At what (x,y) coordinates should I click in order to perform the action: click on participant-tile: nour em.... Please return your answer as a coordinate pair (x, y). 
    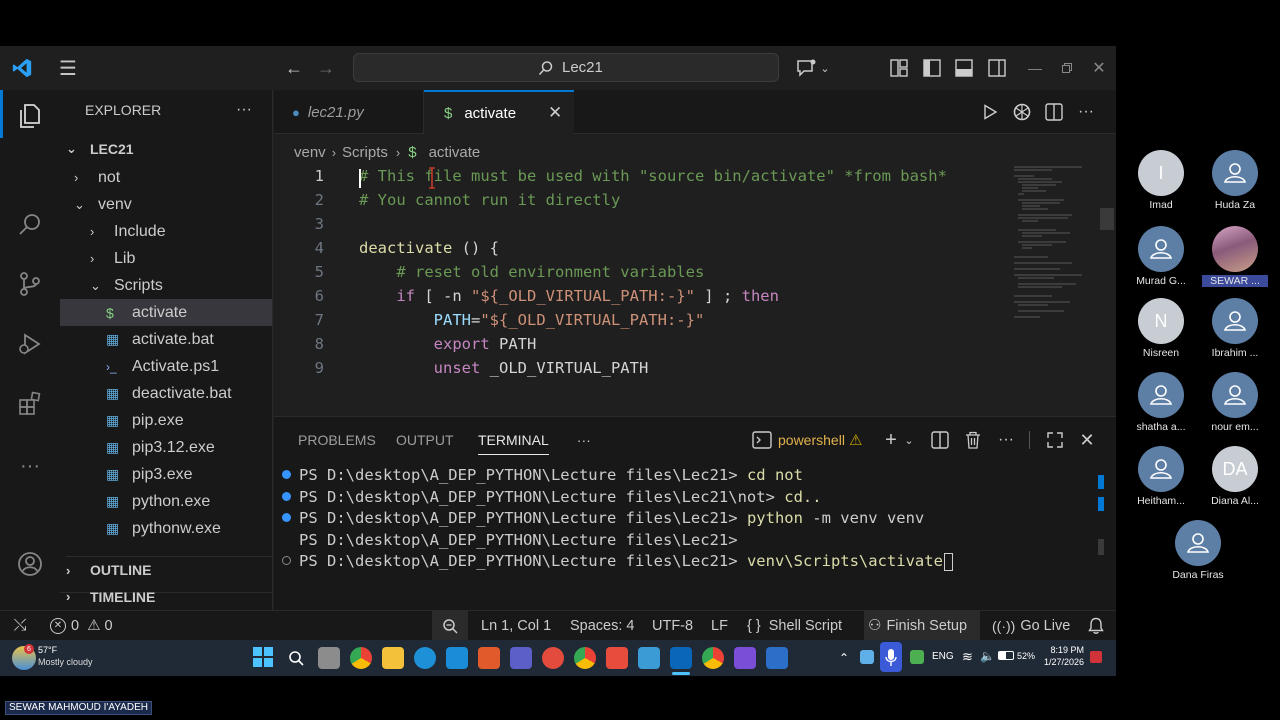
    Looking at the image, I should click on (1235, 402).